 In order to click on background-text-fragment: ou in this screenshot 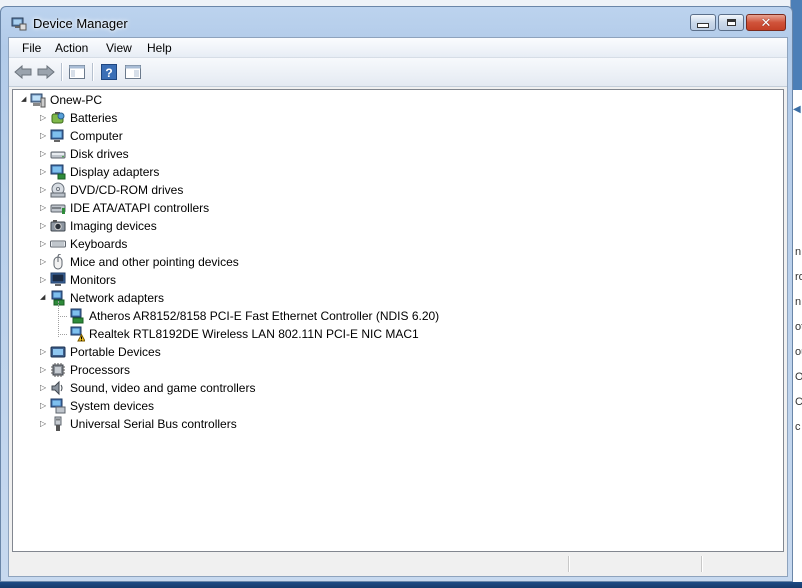, I will do `click(798, 352)`.